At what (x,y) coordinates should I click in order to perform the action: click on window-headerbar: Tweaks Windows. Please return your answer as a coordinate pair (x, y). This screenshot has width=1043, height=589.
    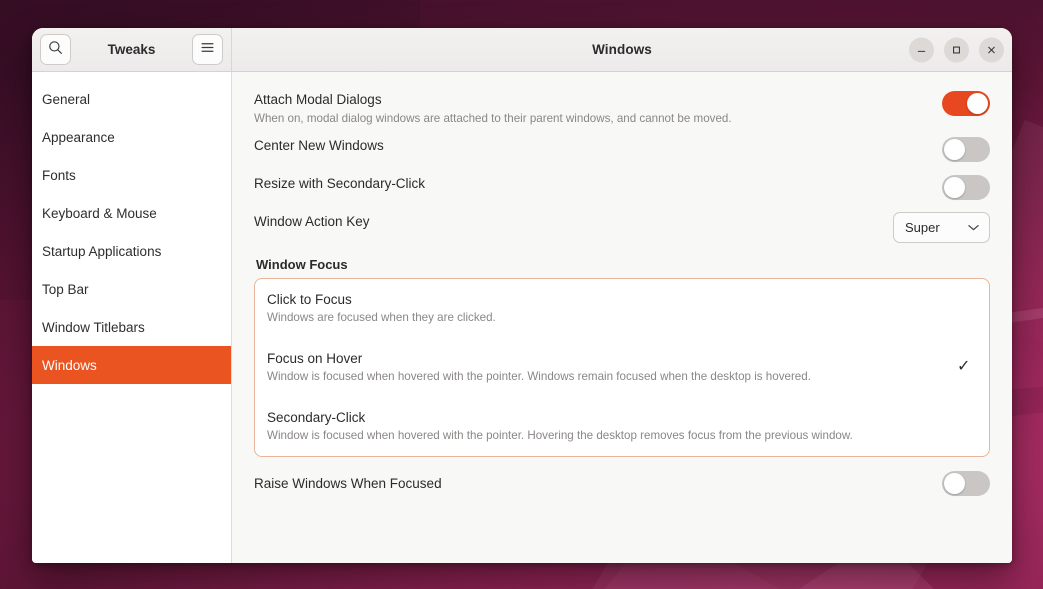
    Looking at the image, I should click on (522, 50).